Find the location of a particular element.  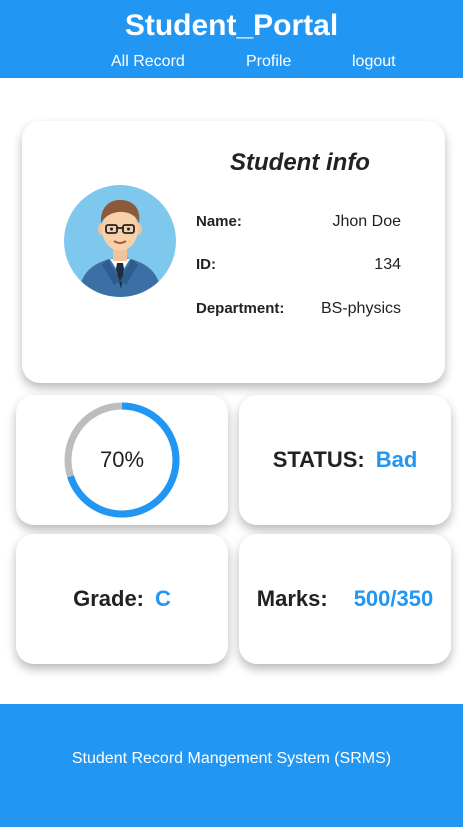

top-header: Student_Portal All Record Profile logout is located at coordinates (231, 39).